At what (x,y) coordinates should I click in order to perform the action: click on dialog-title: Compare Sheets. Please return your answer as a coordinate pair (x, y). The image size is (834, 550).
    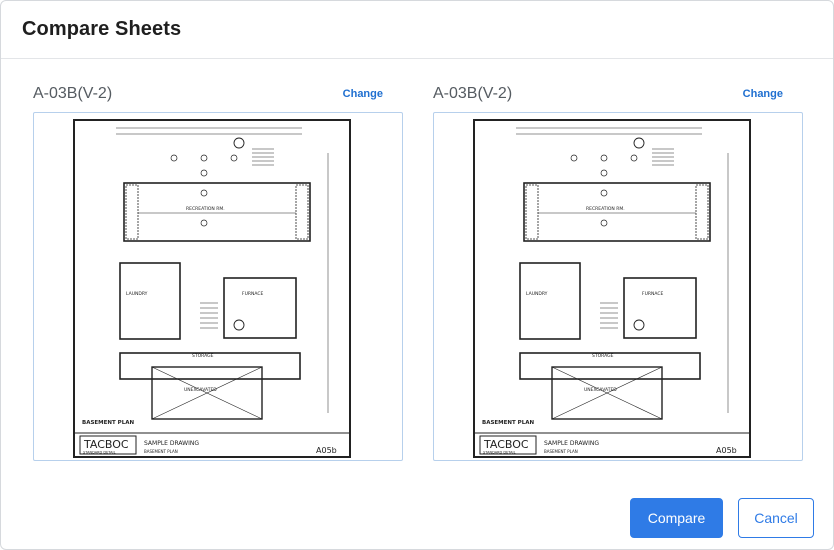
    Looking at the image, I should click on (102, 29).